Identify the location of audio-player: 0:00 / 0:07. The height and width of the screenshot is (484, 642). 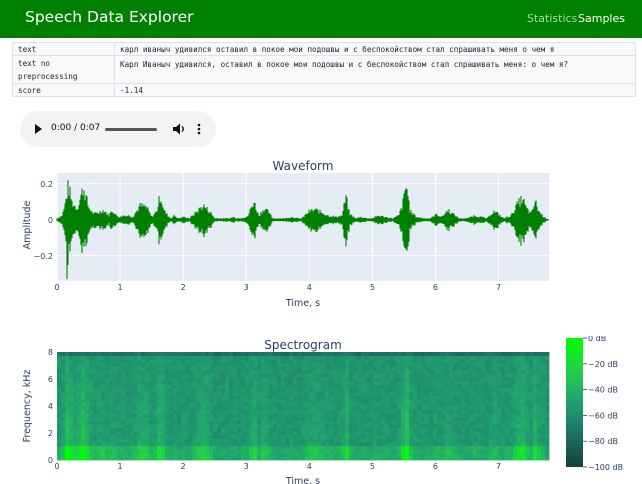
(118, 129).